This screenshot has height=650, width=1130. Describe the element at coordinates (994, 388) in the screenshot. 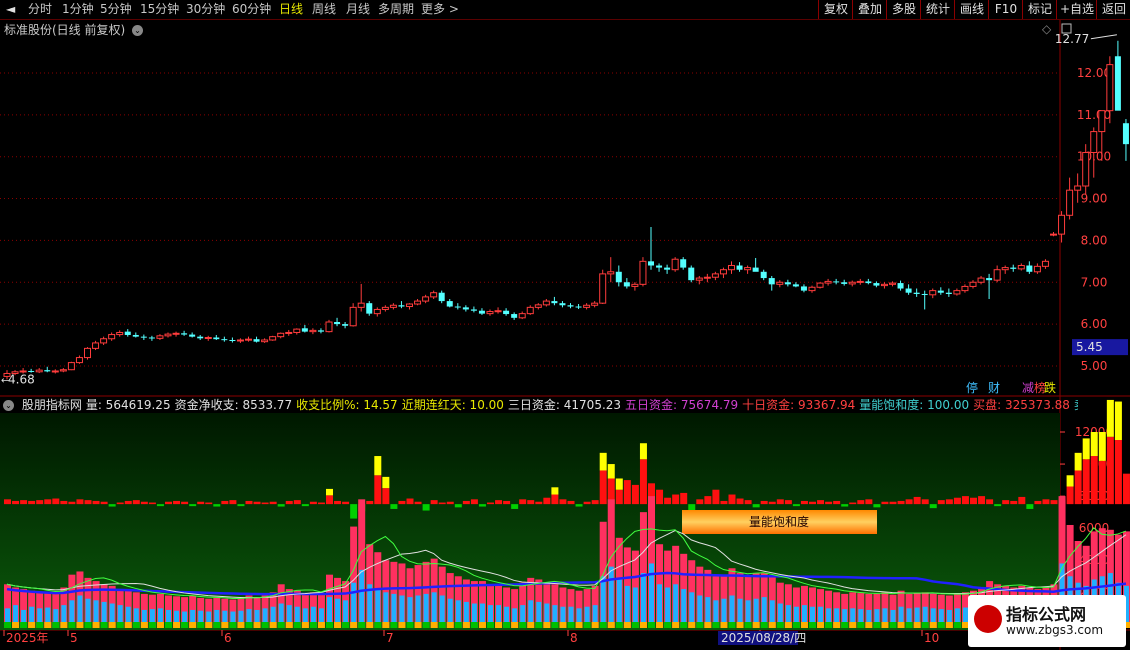

I see `badge-1: 财` at that location.